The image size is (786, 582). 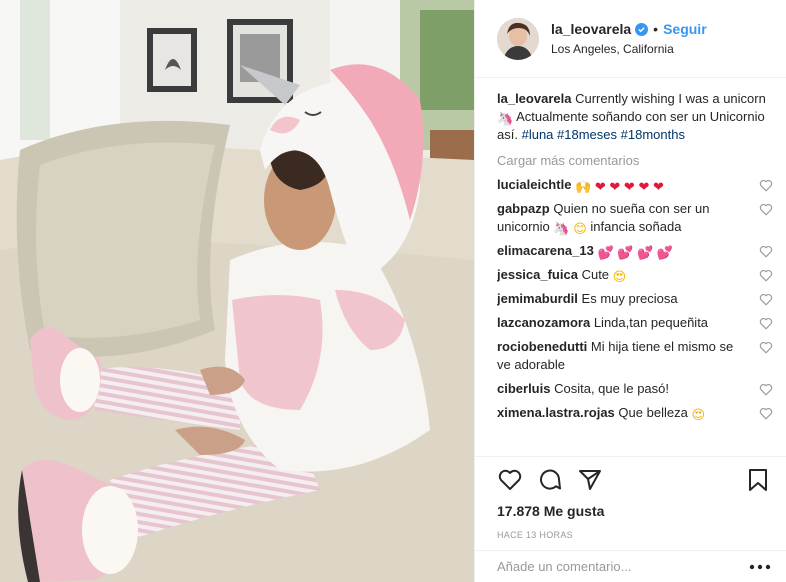 I want to click on raised-hands-emoji-icon: 🙌, so click(x=583, y=187).